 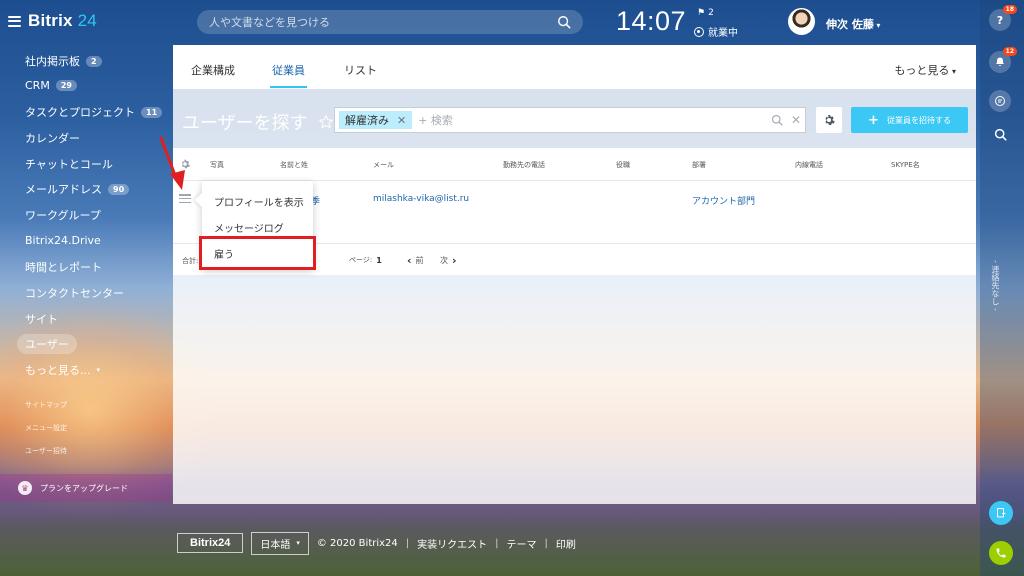 I want to click on red-arrow-annotation-icon, so click(x=172, y=163).